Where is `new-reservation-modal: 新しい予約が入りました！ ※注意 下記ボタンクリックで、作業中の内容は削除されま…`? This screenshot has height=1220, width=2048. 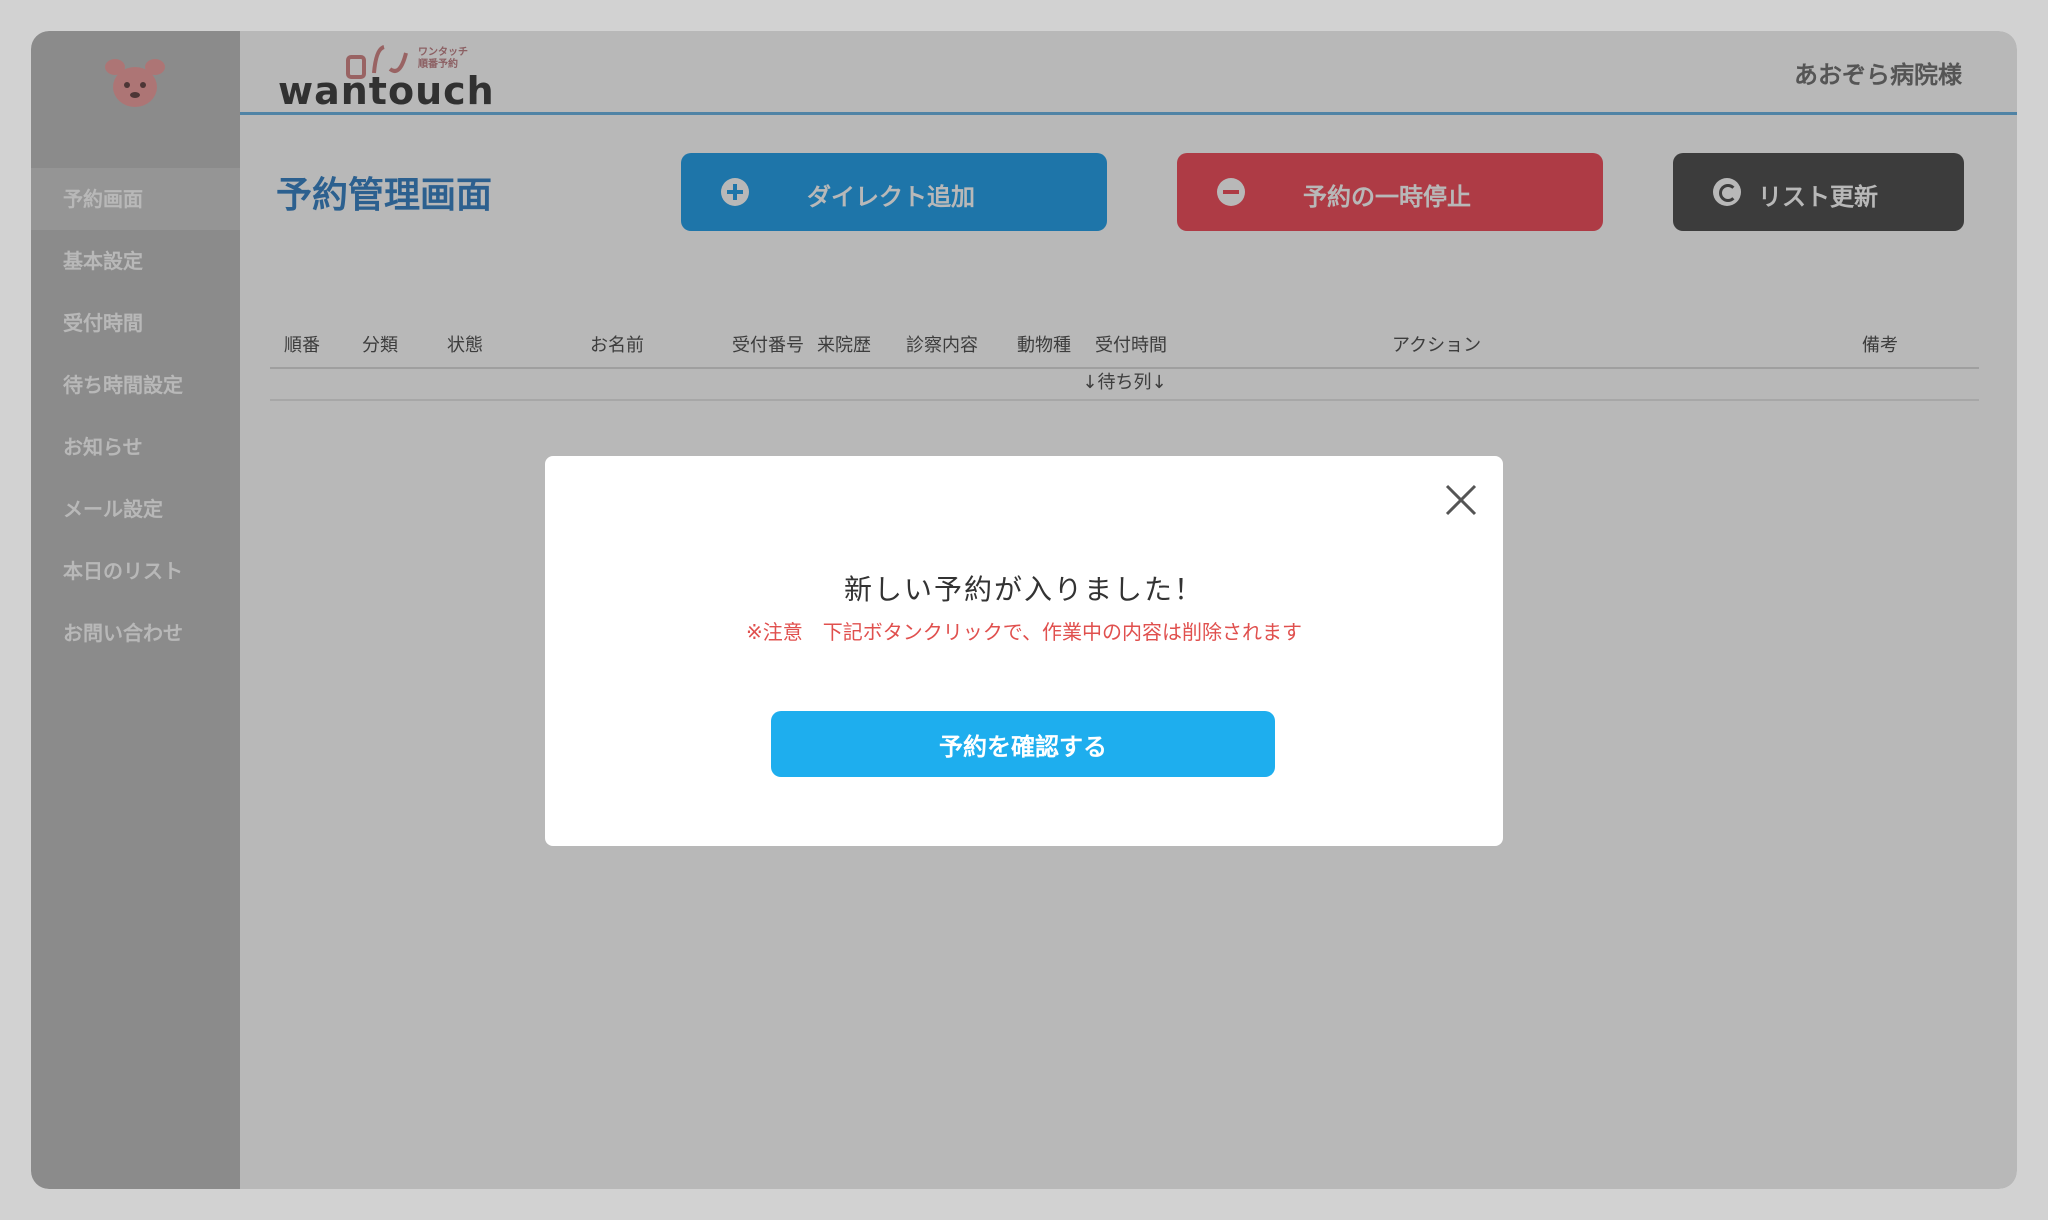
new-reservation-modal: 新しい予約が入りました！ ※注意 下記ボタンクリックで、作業中の内容は削除されま… is located at coordinates (1024, 651).